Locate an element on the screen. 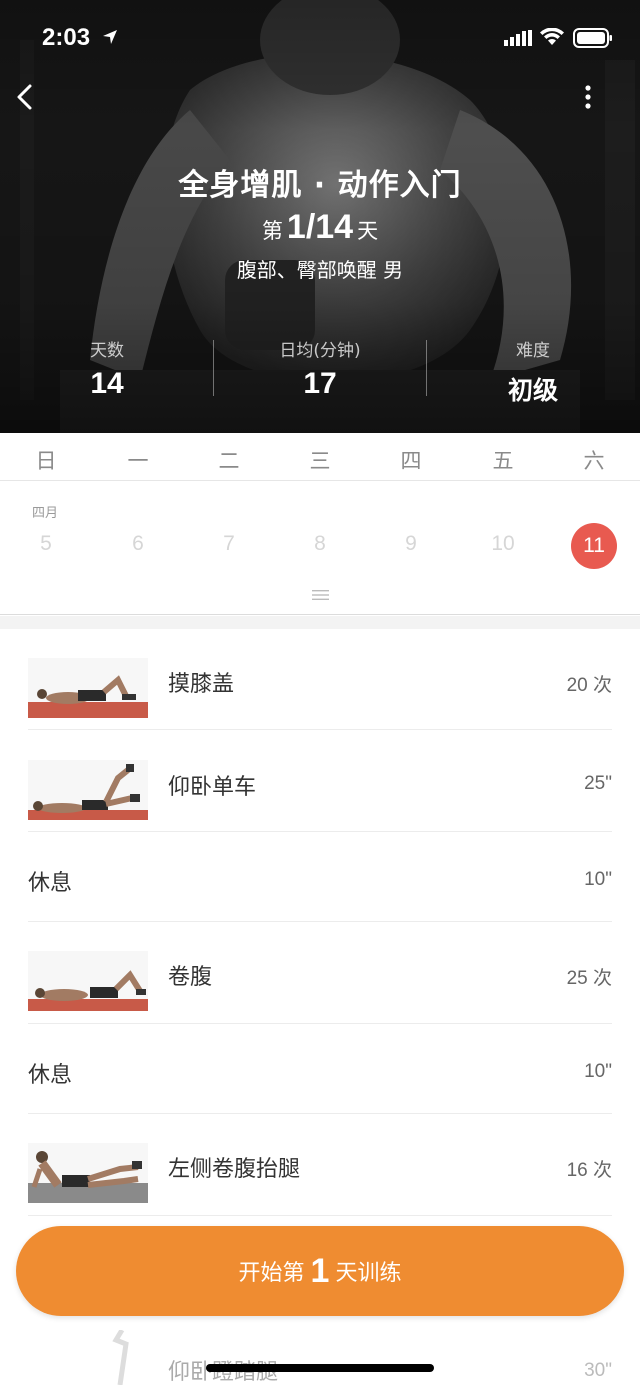  start-button-day: 1 is located at coordinates (320, 1271).